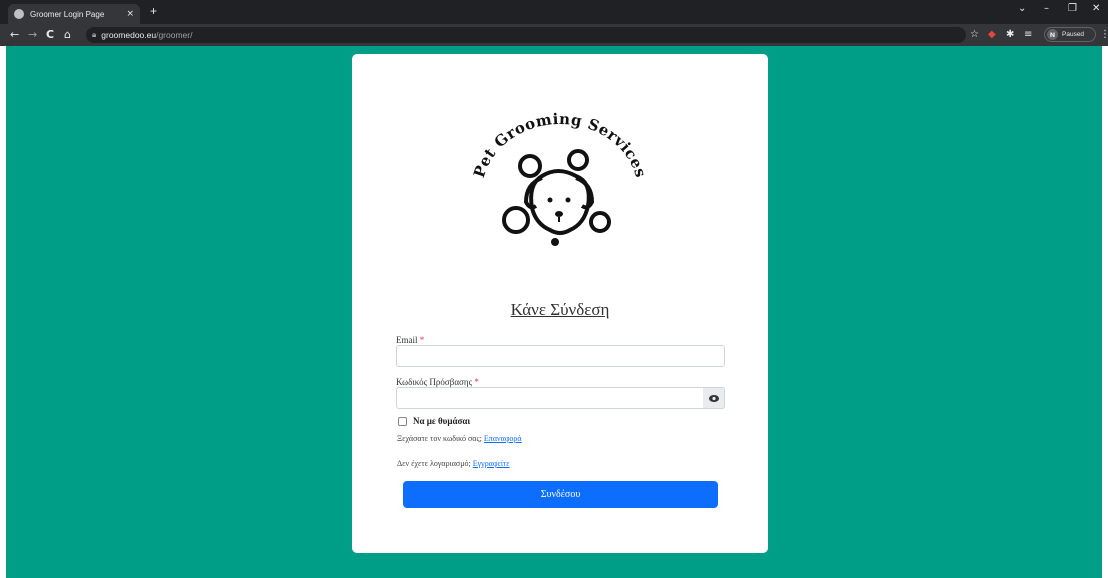 The height and width of the screenshot is (578, 1108). I want to click on url-path: /groomer/, so click(174, 35).